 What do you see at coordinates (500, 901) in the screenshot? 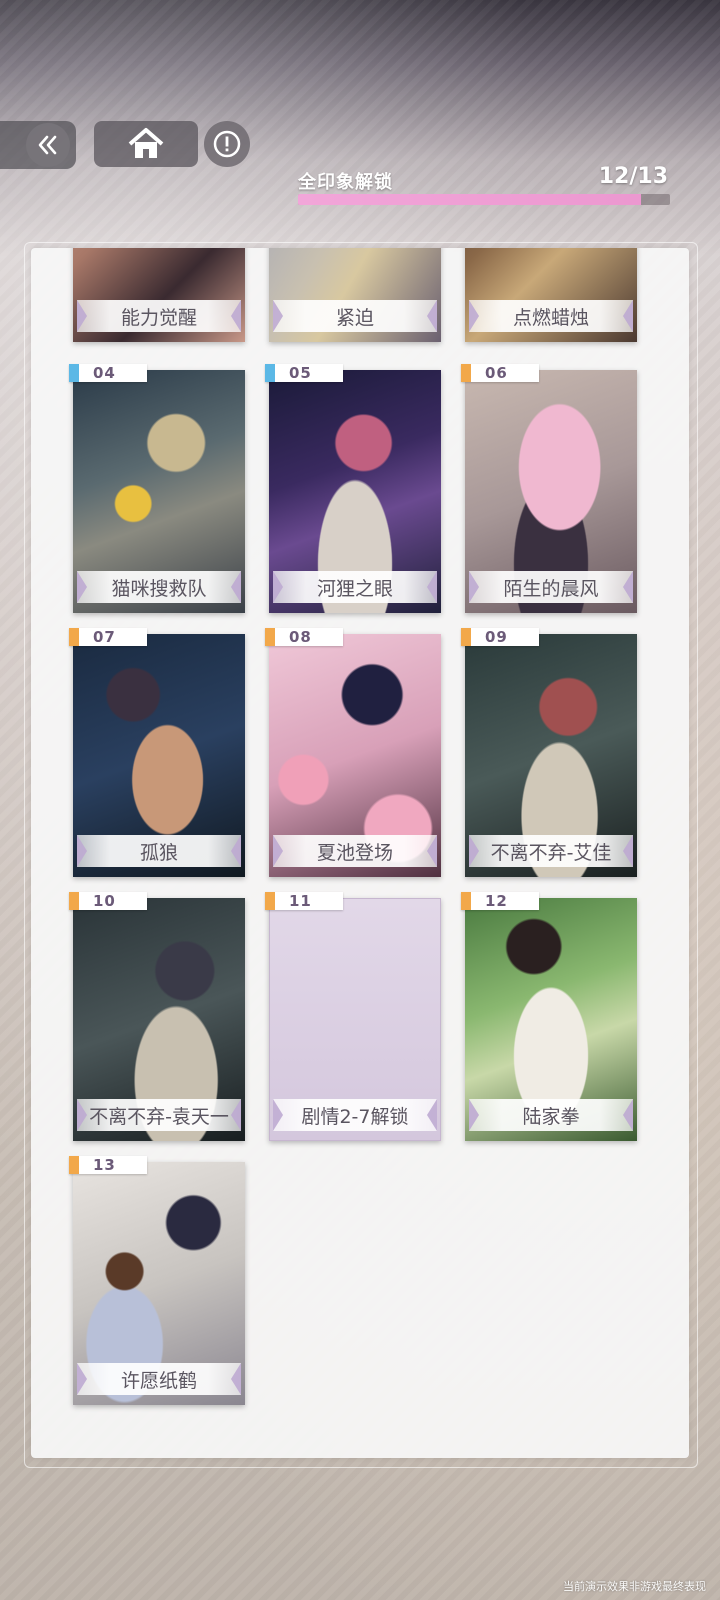
I see `card-number-tag: 12` at bounding box center [500, 901].